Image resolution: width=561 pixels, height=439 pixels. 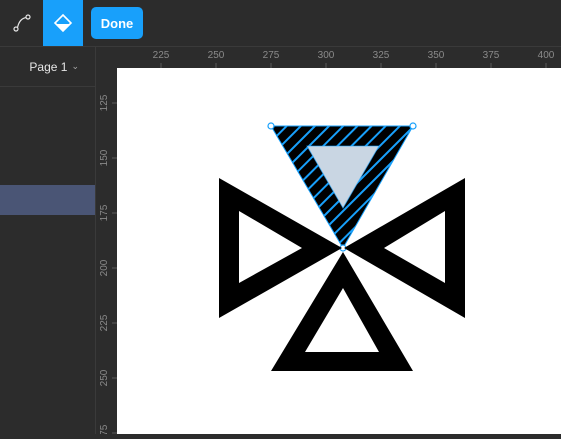 I want to click on ruler-top-label: 325, so click(x=381, y=55).